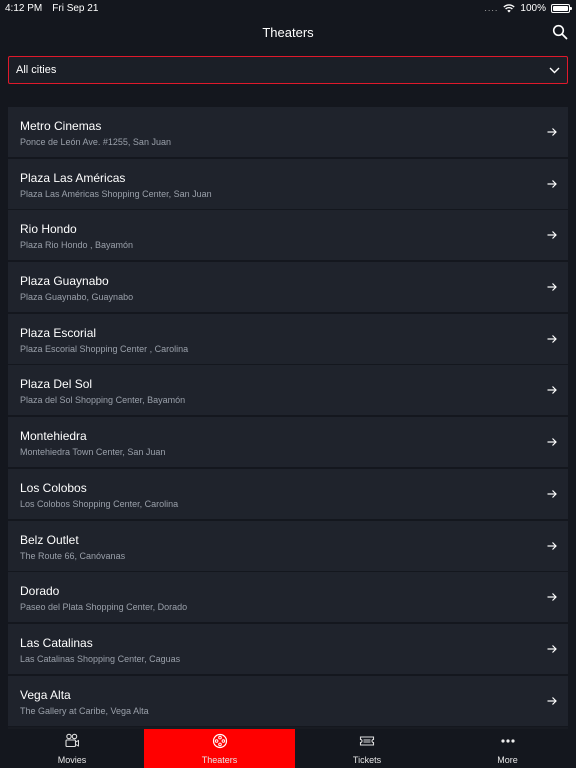  Describe the element at coordinates (104, 607) in the screenshot. I see `theater-address: Paseo del Plata Shopping Center, Dorado` at that location.